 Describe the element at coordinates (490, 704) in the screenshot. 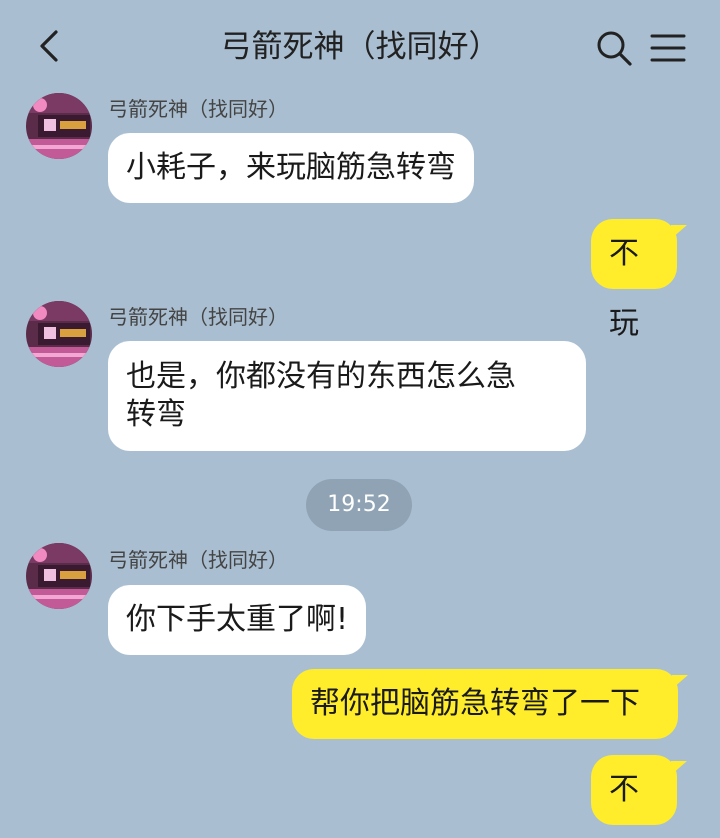

I see `message-bubble: 帮你把脑筋急转弯了一下` at that location.